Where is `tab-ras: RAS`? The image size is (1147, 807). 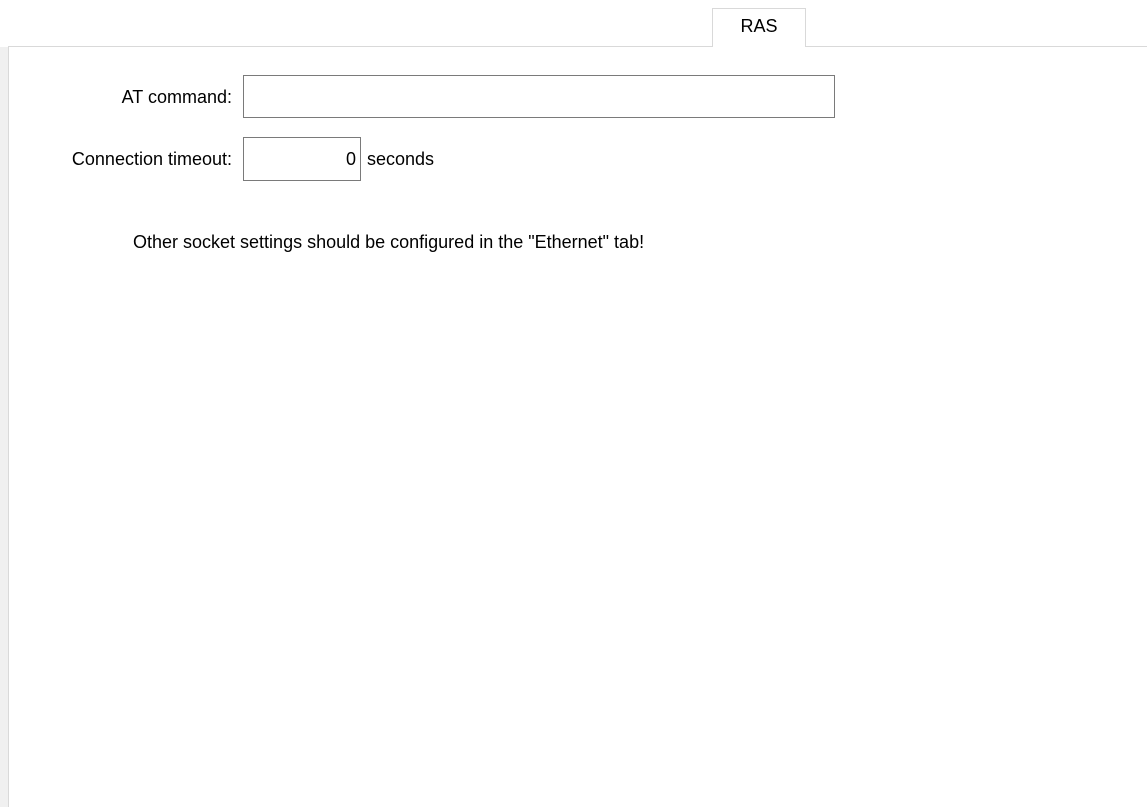 tab-ras: RAS is located at coordinates (759, 27).